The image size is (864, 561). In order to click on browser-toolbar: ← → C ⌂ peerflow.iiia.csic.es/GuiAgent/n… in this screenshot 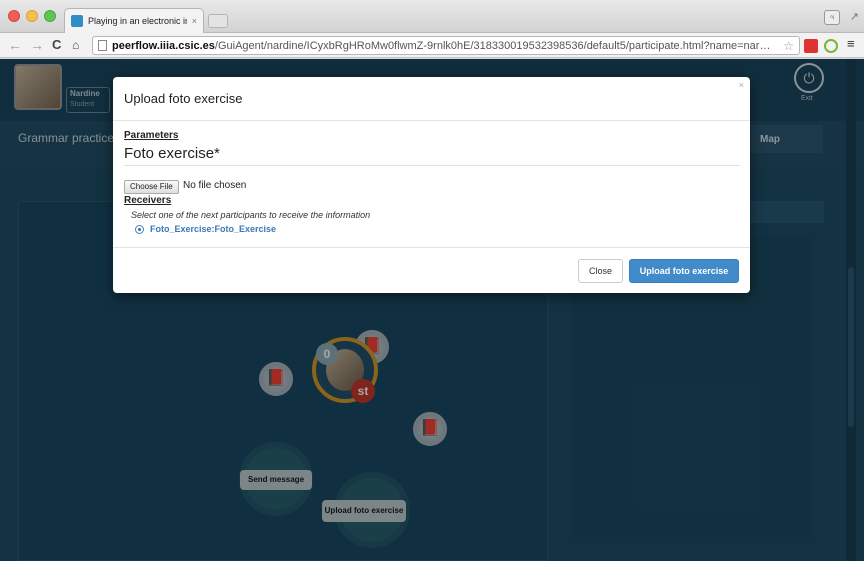, I will do `click(432, 45)`.